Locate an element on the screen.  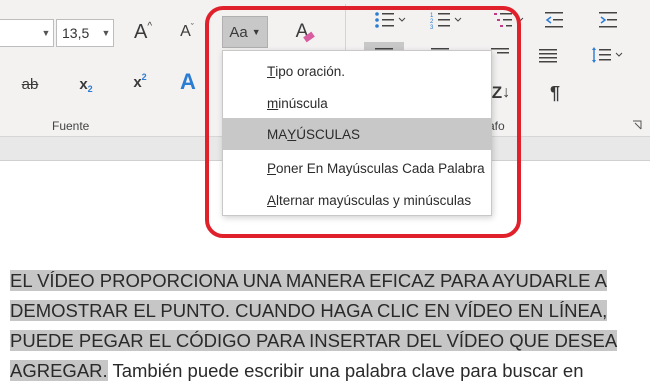
arrow-down-icon: ↓ is located at coordinates (506, 92).